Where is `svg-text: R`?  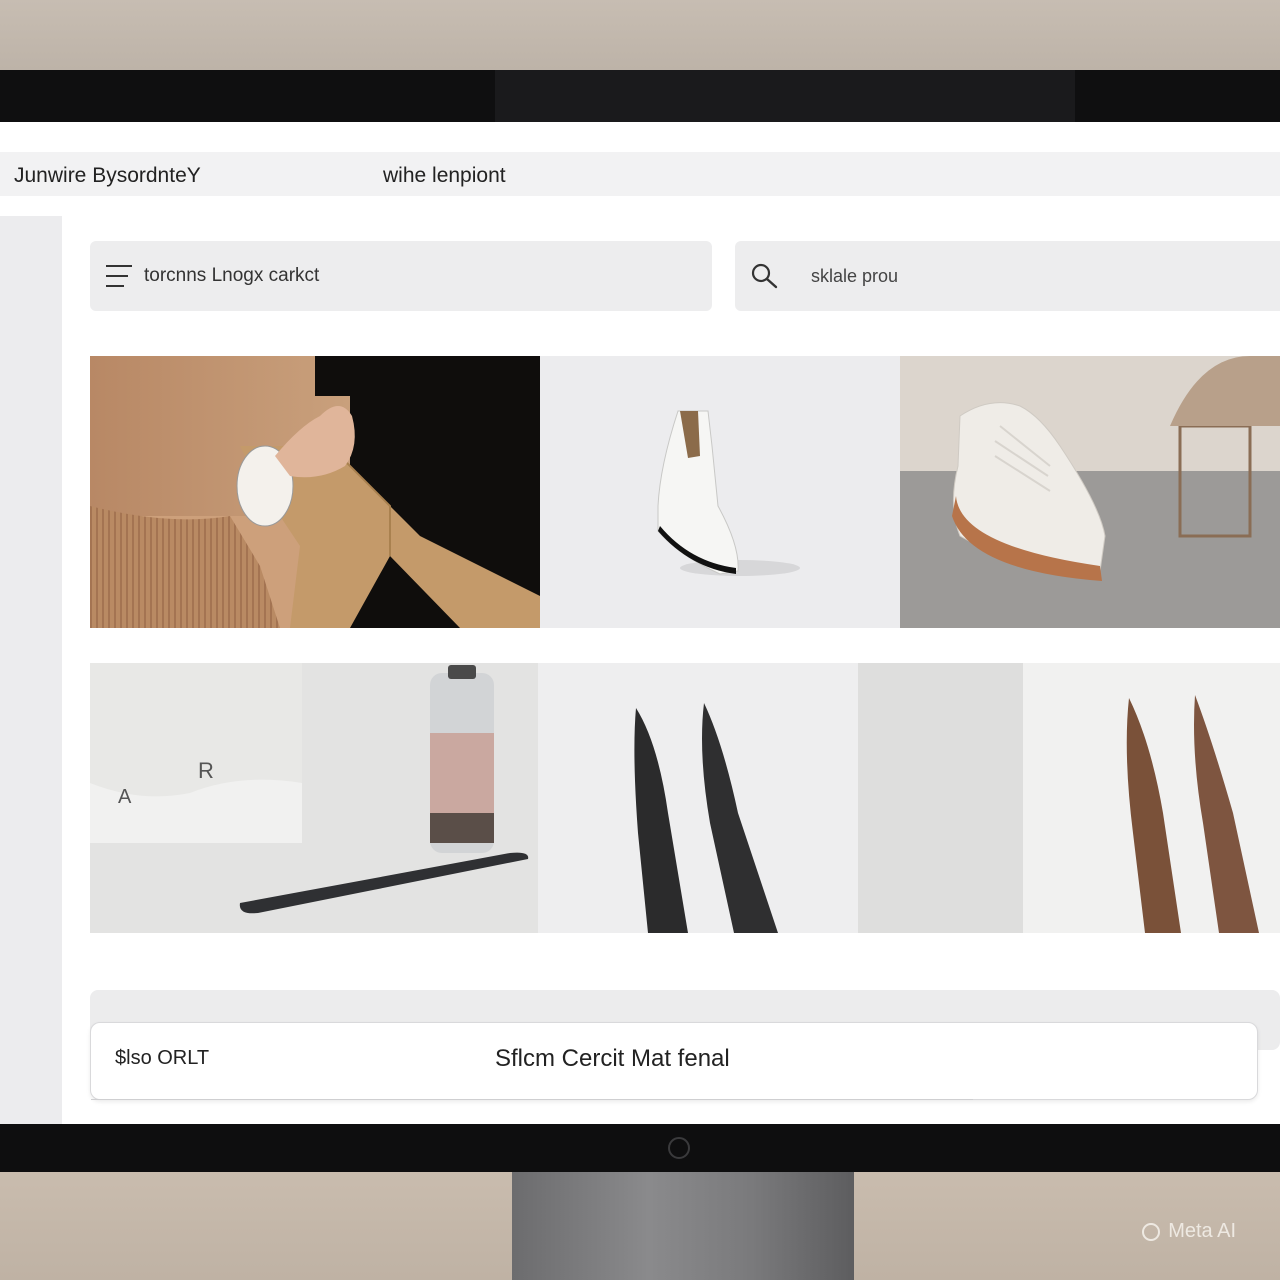
svg-text: R is located at coordinates (206, 770).